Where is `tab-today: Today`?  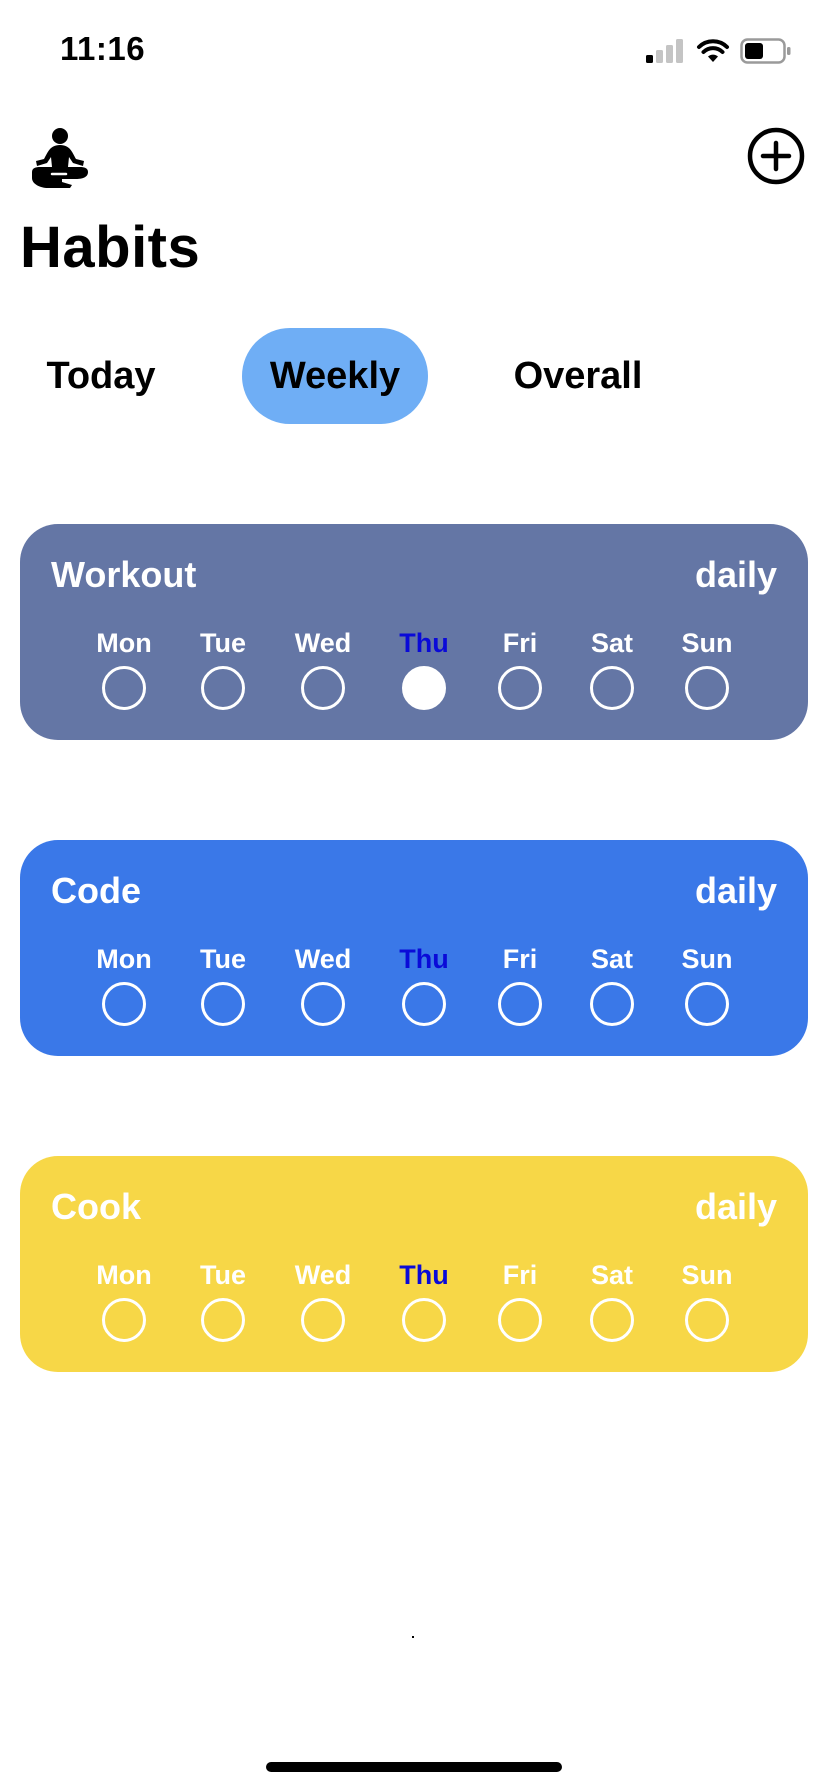
tab-today: Today is located at coordinates (101, 376).